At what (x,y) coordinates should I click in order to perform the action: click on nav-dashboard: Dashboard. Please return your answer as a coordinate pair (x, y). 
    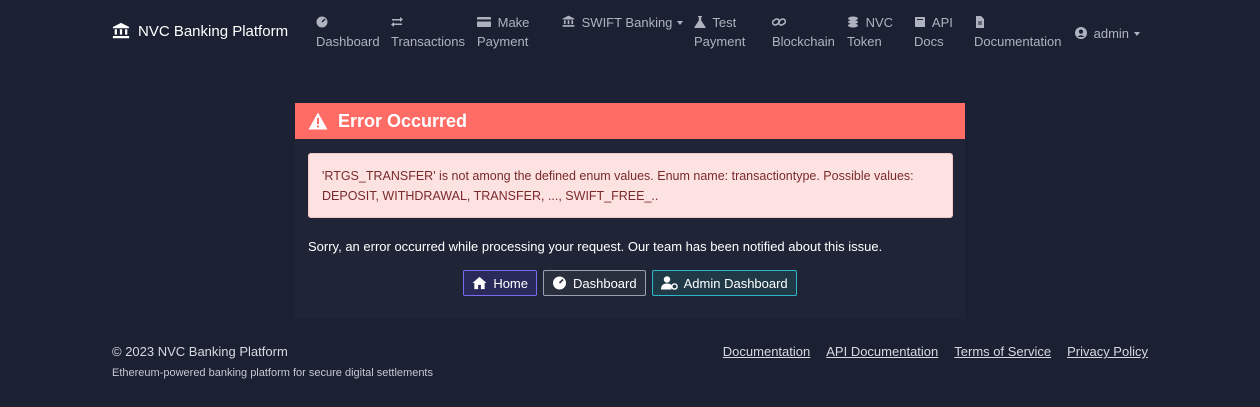
    Looking at the image, I should click on (348, 32).